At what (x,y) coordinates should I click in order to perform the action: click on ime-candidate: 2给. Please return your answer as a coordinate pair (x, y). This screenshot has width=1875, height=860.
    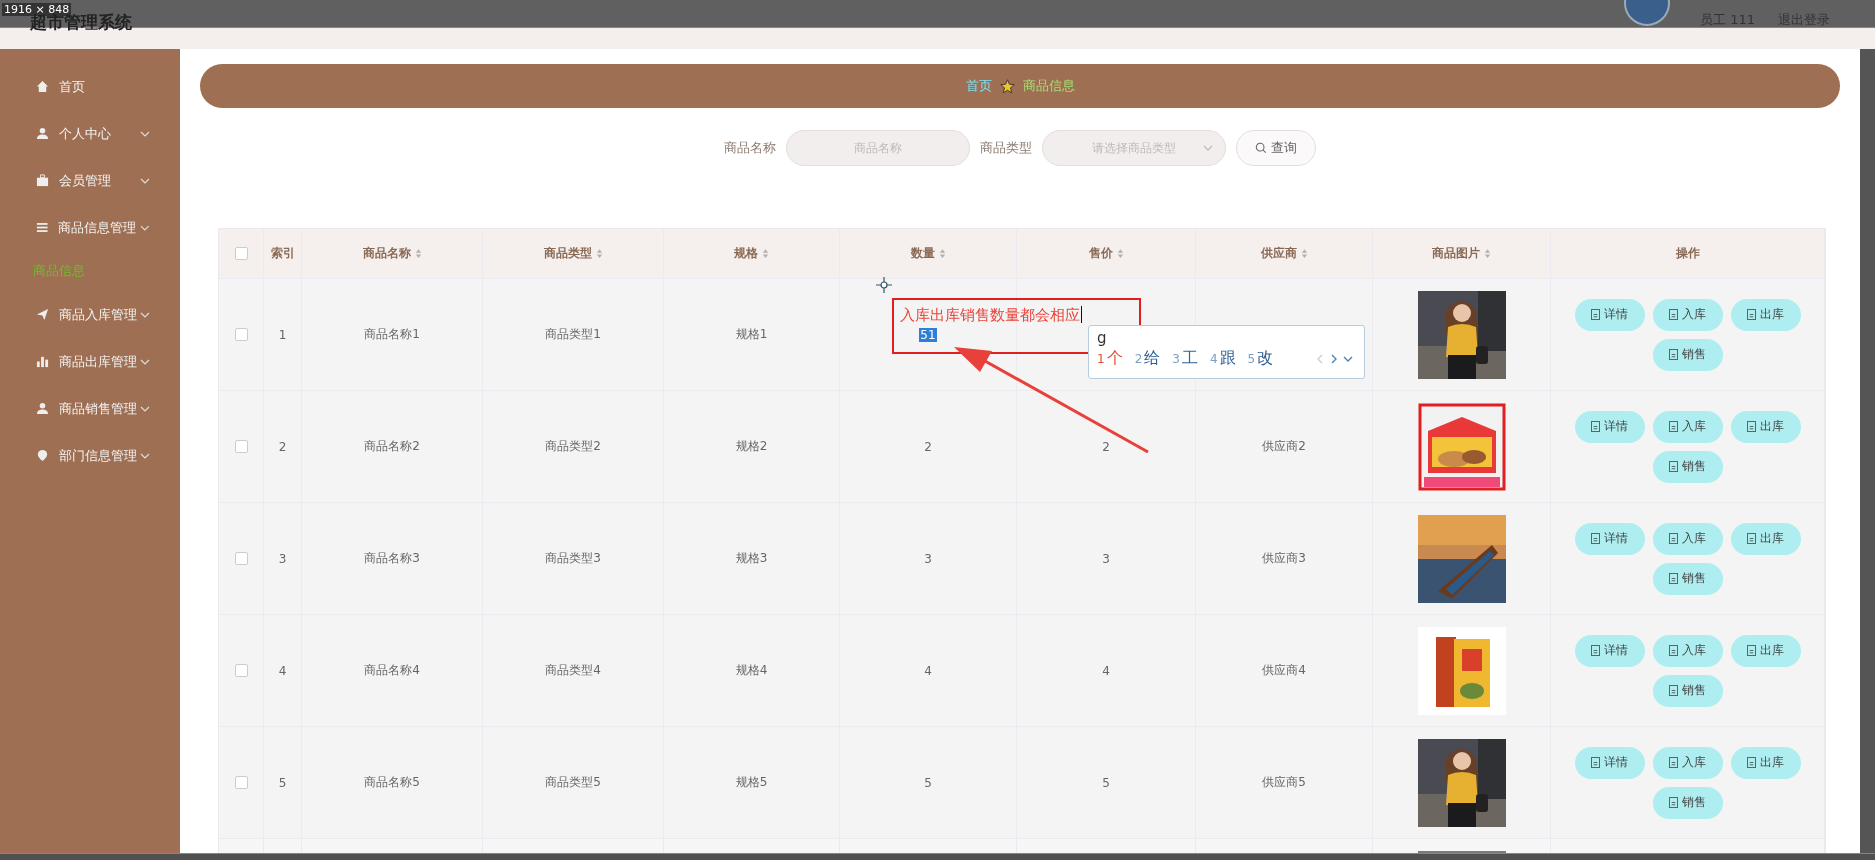
    Looking at the image, I should click on (1147, 358).